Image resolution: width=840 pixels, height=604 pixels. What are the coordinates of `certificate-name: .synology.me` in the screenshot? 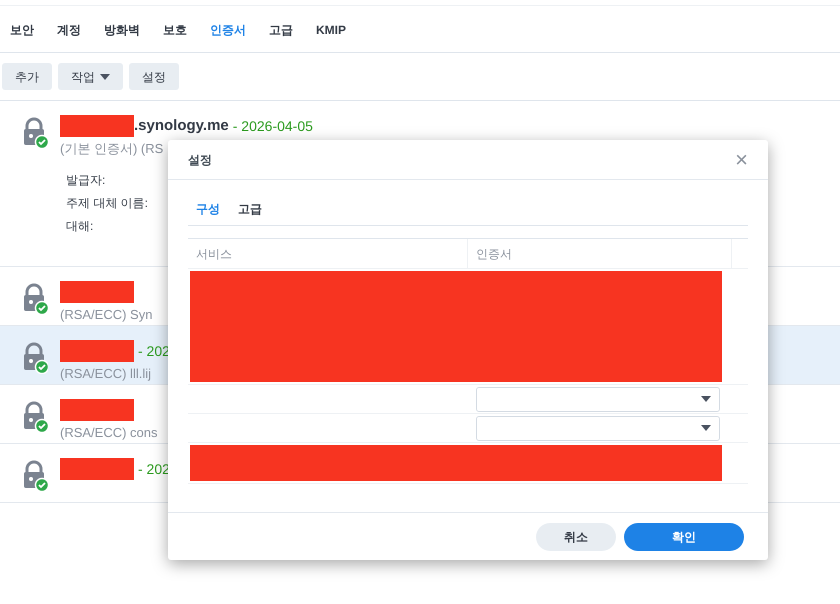 It's located at (181, 126).